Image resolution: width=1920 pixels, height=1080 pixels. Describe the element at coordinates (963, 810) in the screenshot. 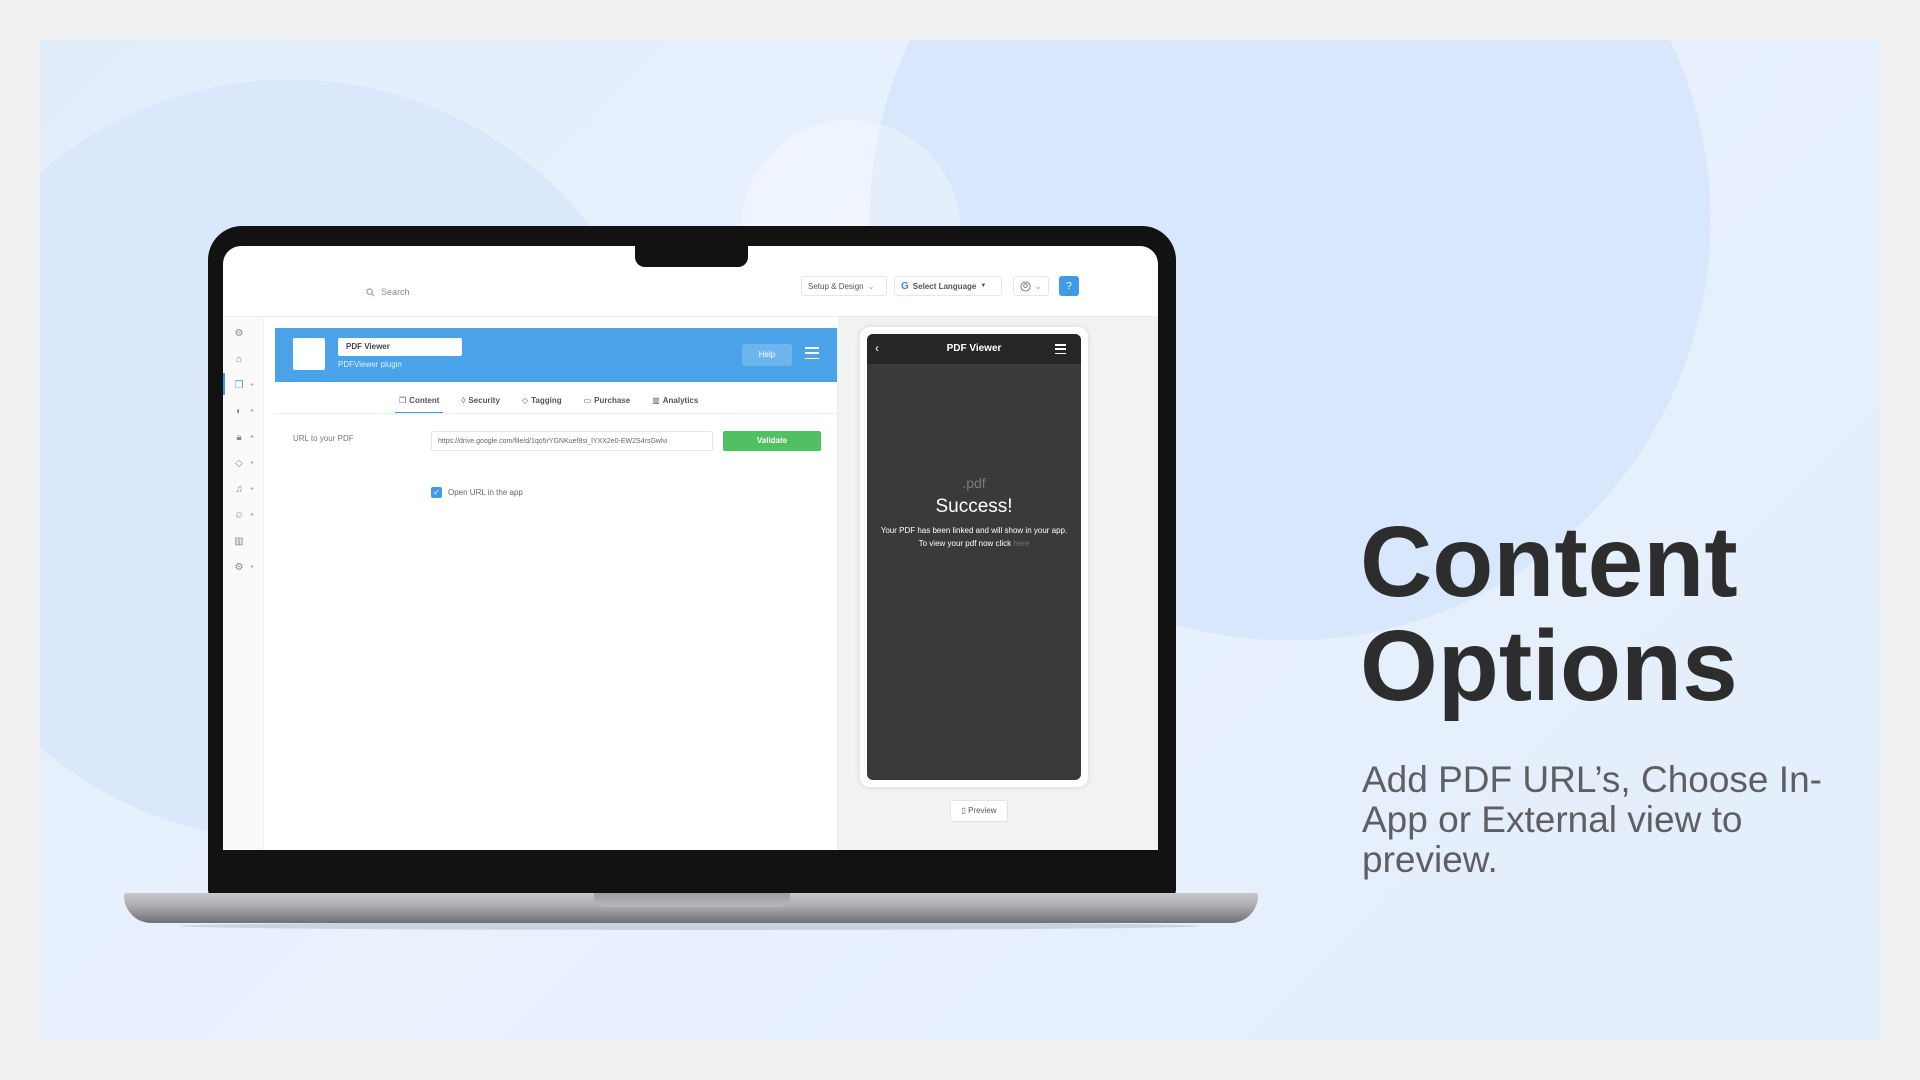

I see `phone-icon: ▯` at that location.